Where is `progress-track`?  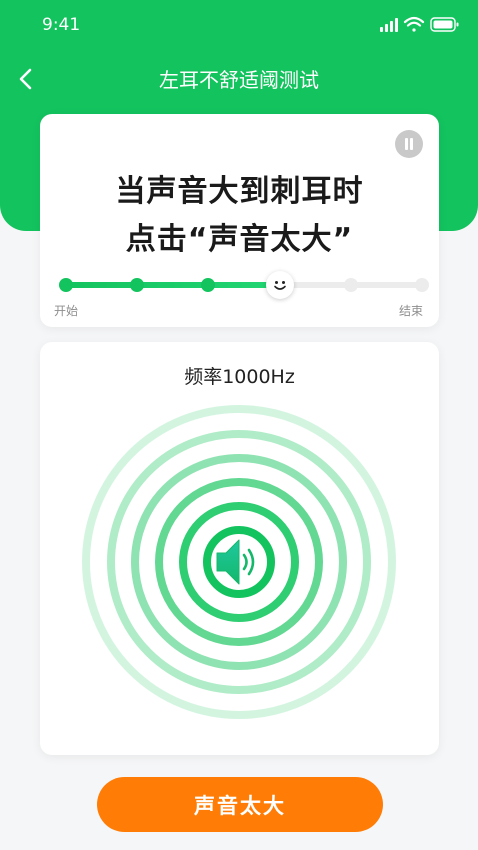 progress-track is located at coordinates (244, 285).